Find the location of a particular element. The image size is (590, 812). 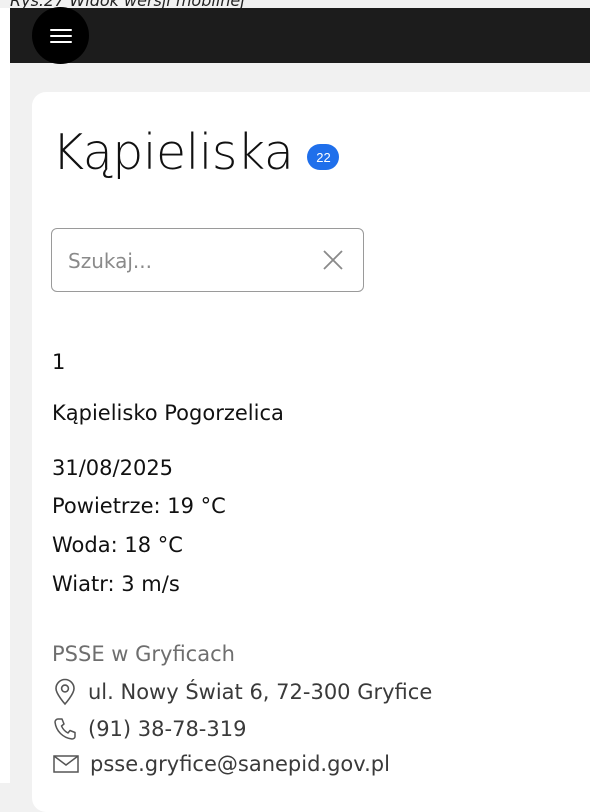

email-row: psse.gryfice@sanepid.gov.pl is located at coordinates (221, 764).